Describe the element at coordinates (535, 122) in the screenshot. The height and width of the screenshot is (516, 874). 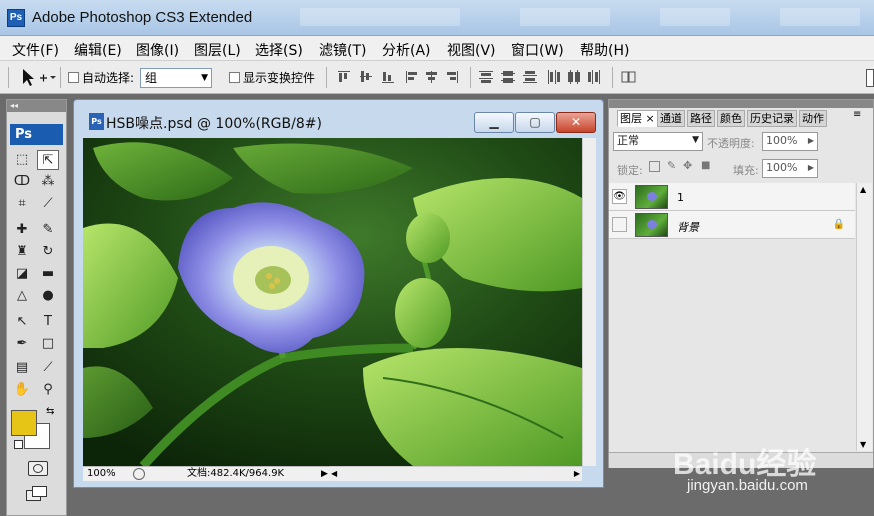
I see `maximize-button: ▢` at that location.